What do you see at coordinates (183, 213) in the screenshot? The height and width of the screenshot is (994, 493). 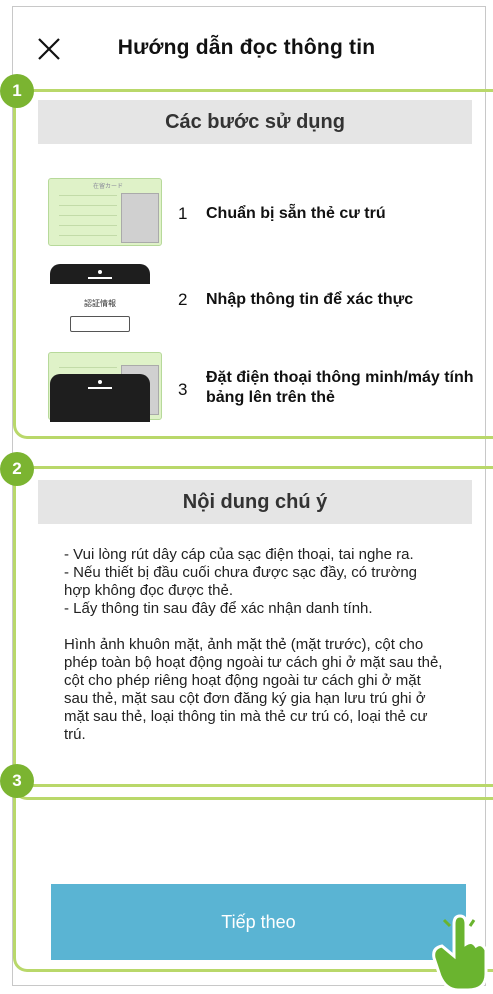 I see `step-1-number: 1` at bounding box center [183, 213].